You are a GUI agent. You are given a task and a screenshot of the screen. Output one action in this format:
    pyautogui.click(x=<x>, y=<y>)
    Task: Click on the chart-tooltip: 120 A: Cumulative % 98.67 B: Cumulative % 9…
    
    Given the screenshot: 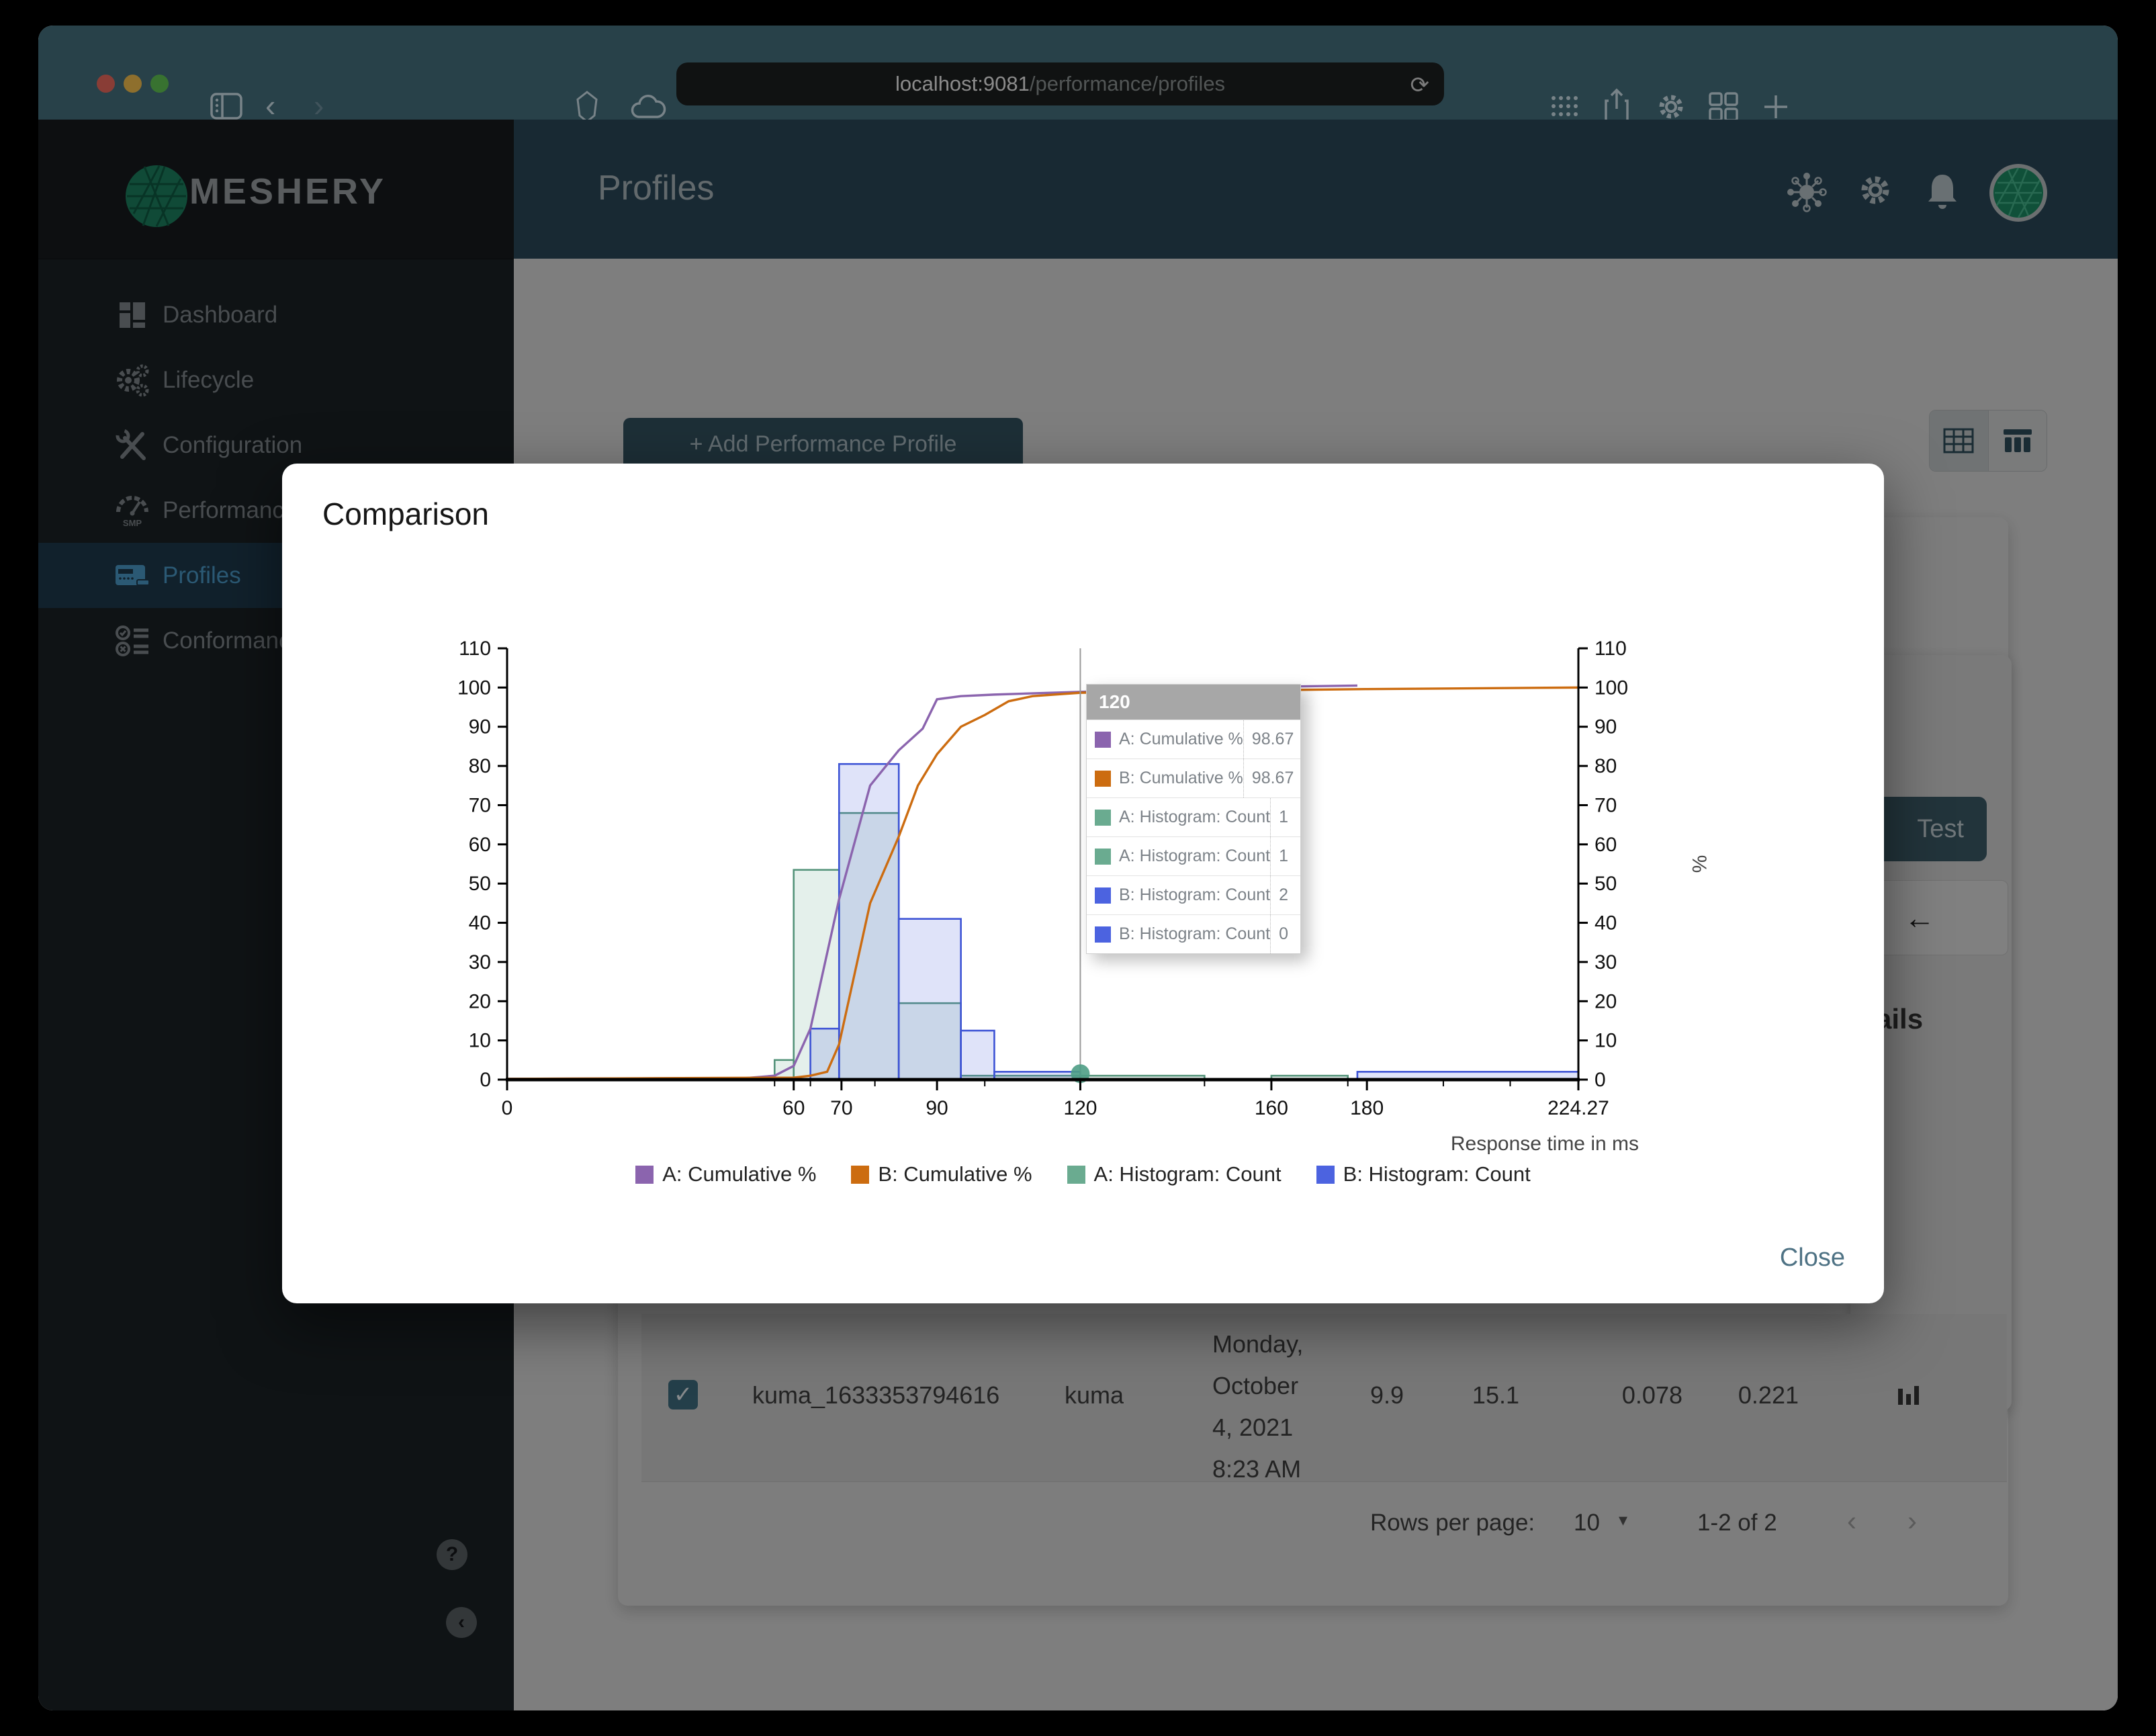 What is the action you would take?
    pyautogui.click(x=1193, y=819)
    